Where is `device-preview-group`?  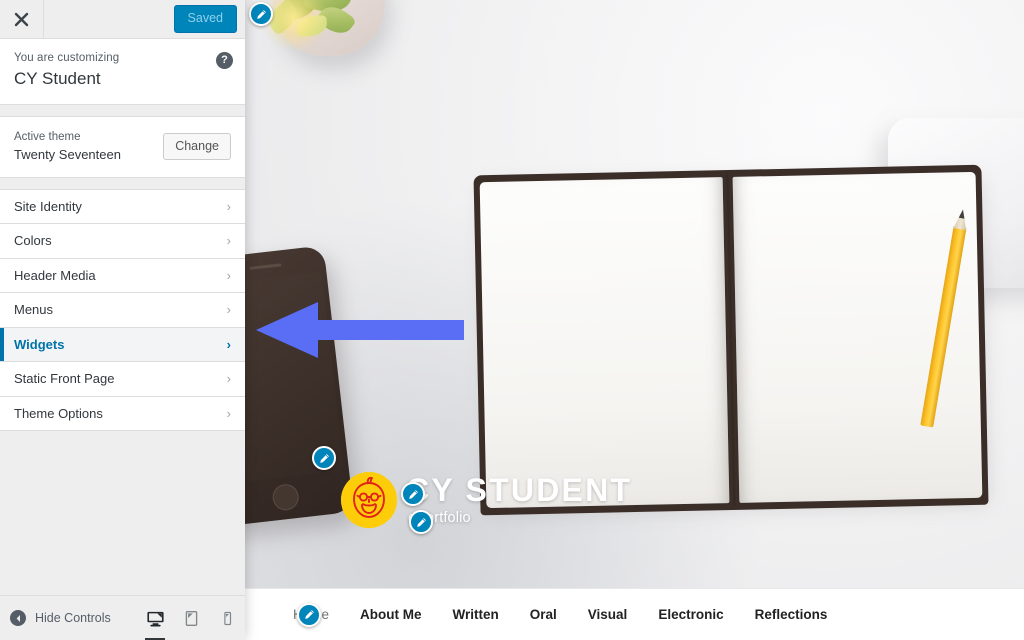 device-preview-group is located at coordinates (191, 618).